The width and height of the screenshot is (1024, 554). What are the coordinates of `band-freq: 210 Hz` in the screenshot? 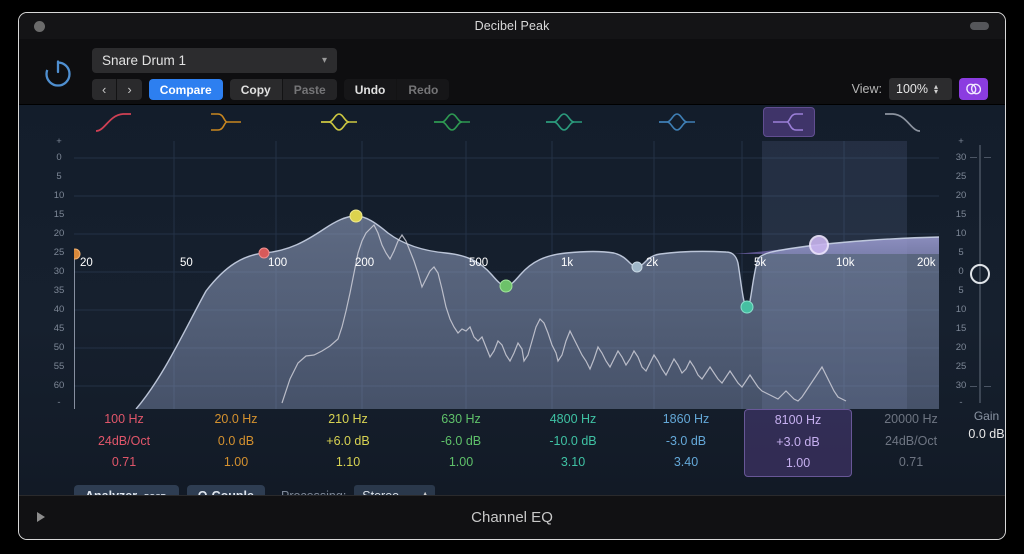 It's located at (348, 420).